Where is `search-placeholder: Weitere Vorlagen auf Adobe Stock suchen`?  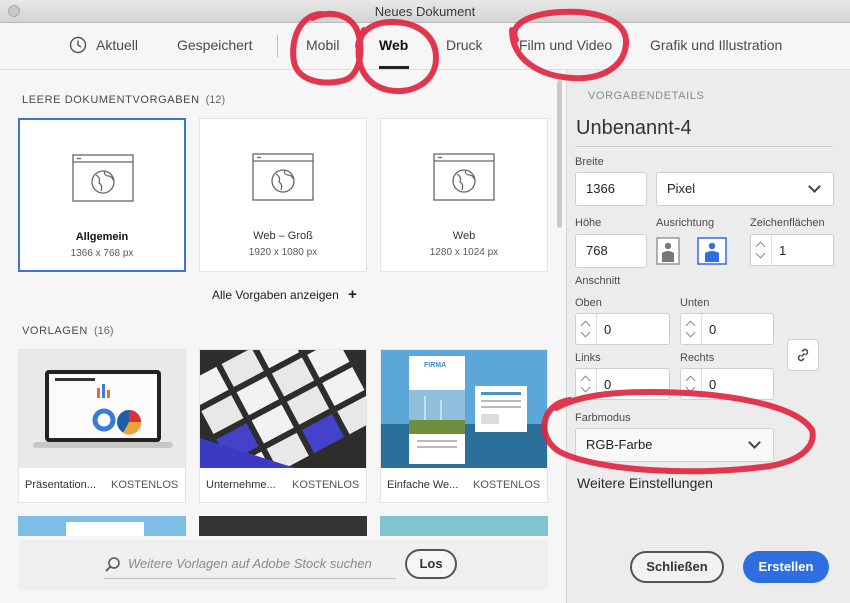 search-placeholder: Weitere Vorlagen auf Adobe Stock suchen is located at coordinates (250, 563).